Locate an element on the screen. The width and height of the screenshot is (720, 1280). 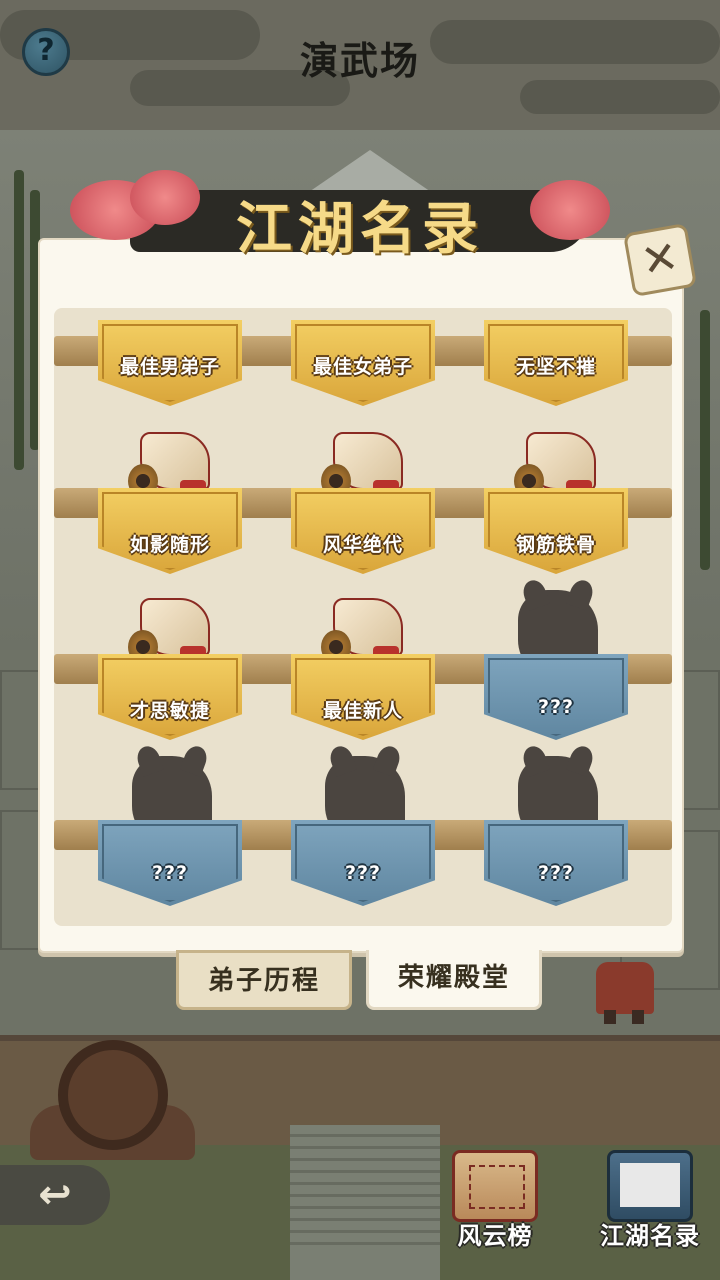
scroll-icon is located at coordinates (495, 1186).